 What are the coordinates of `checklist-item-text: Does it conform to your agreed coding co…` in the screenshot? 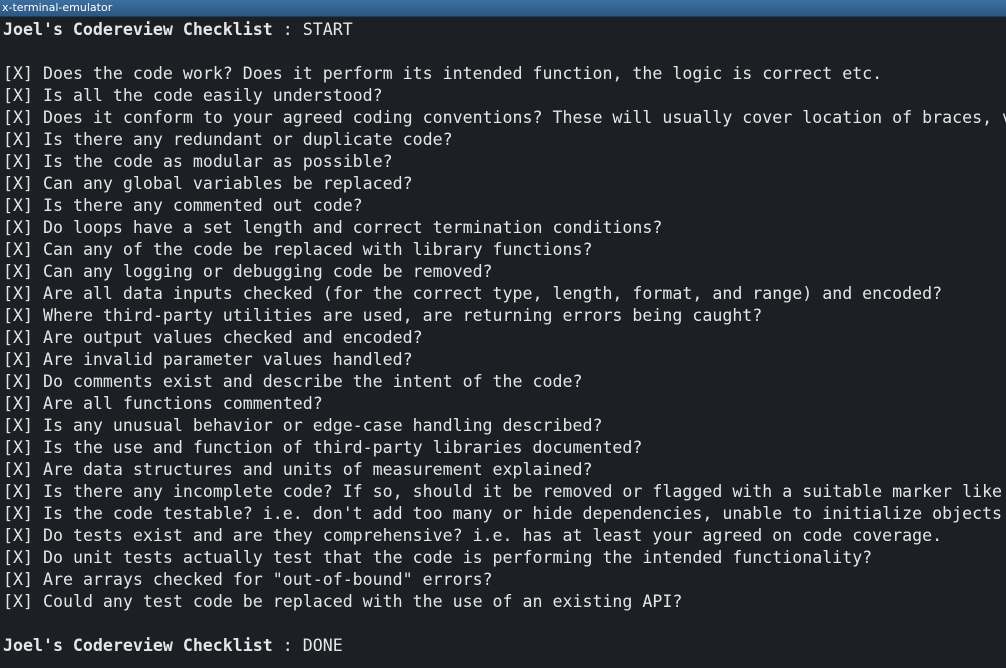 It's located at (524, 117).